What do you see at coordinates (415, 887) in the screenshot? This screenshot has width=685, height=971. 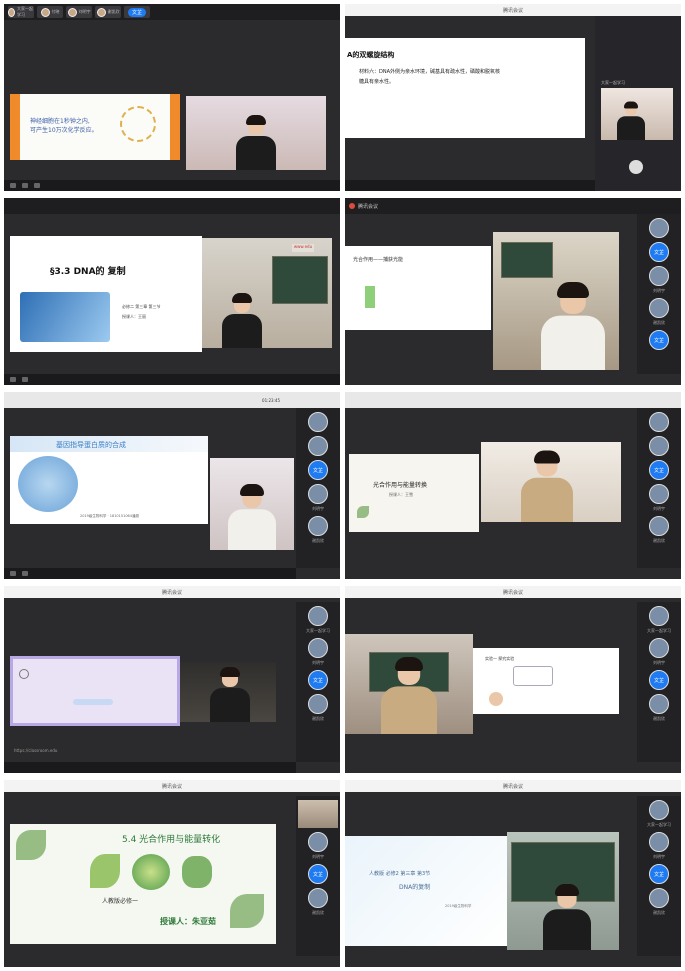 I see `slide-title: DNA的复制` at bounding box center [415, 887].